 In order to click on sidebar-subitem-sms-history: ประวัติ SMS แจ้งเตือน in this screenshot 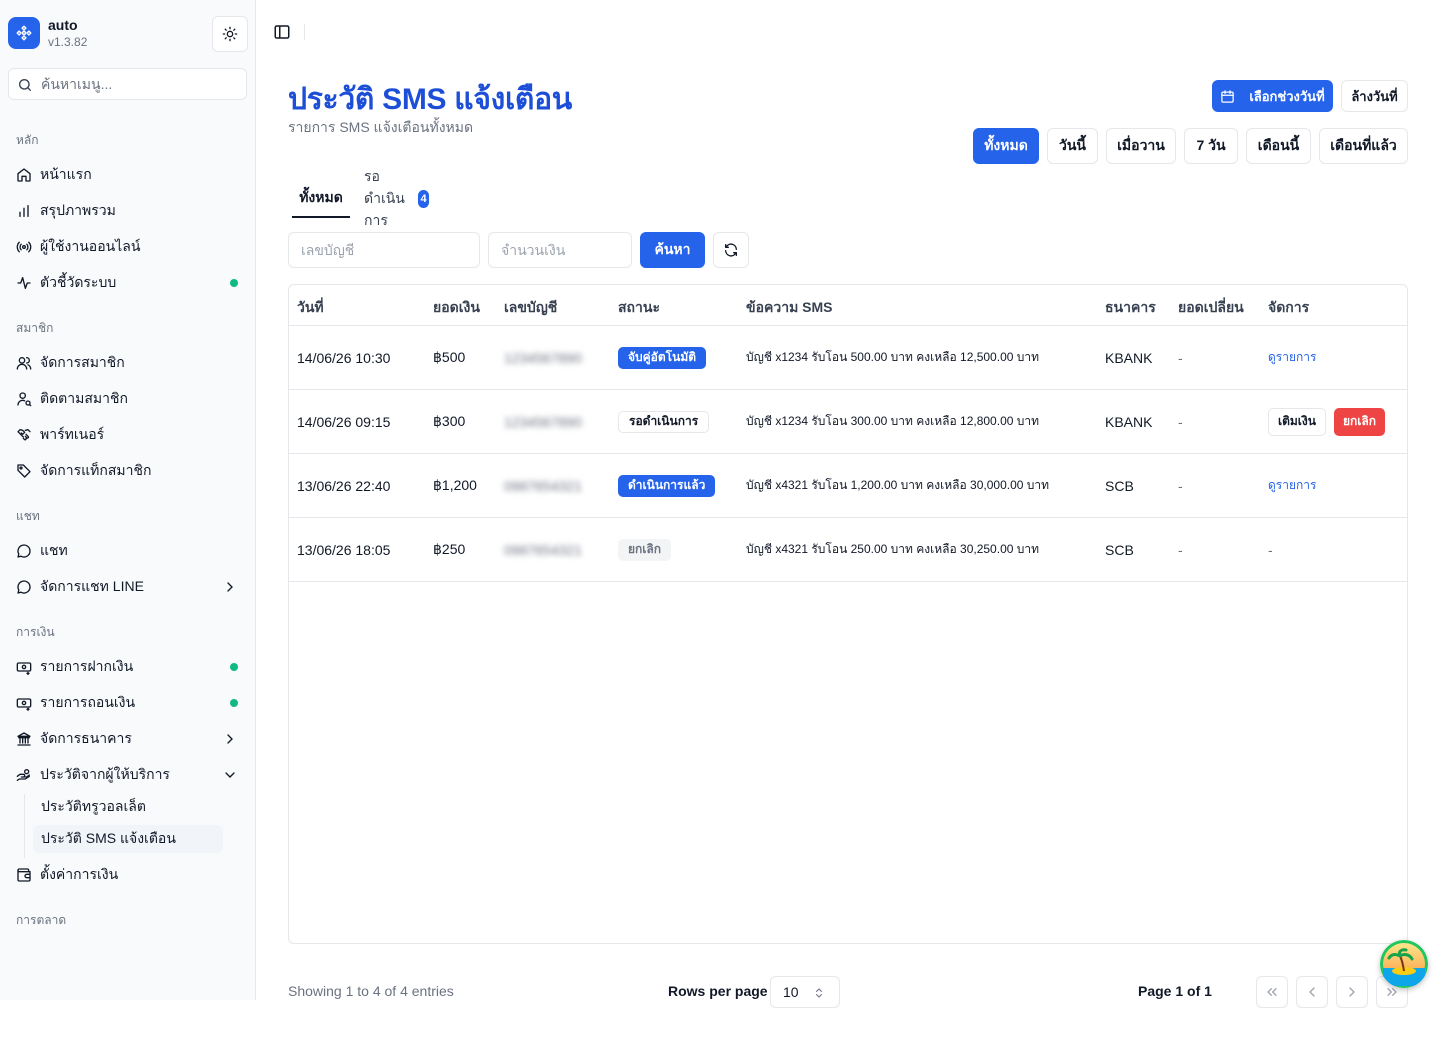, I will do `click(128, 839)`.